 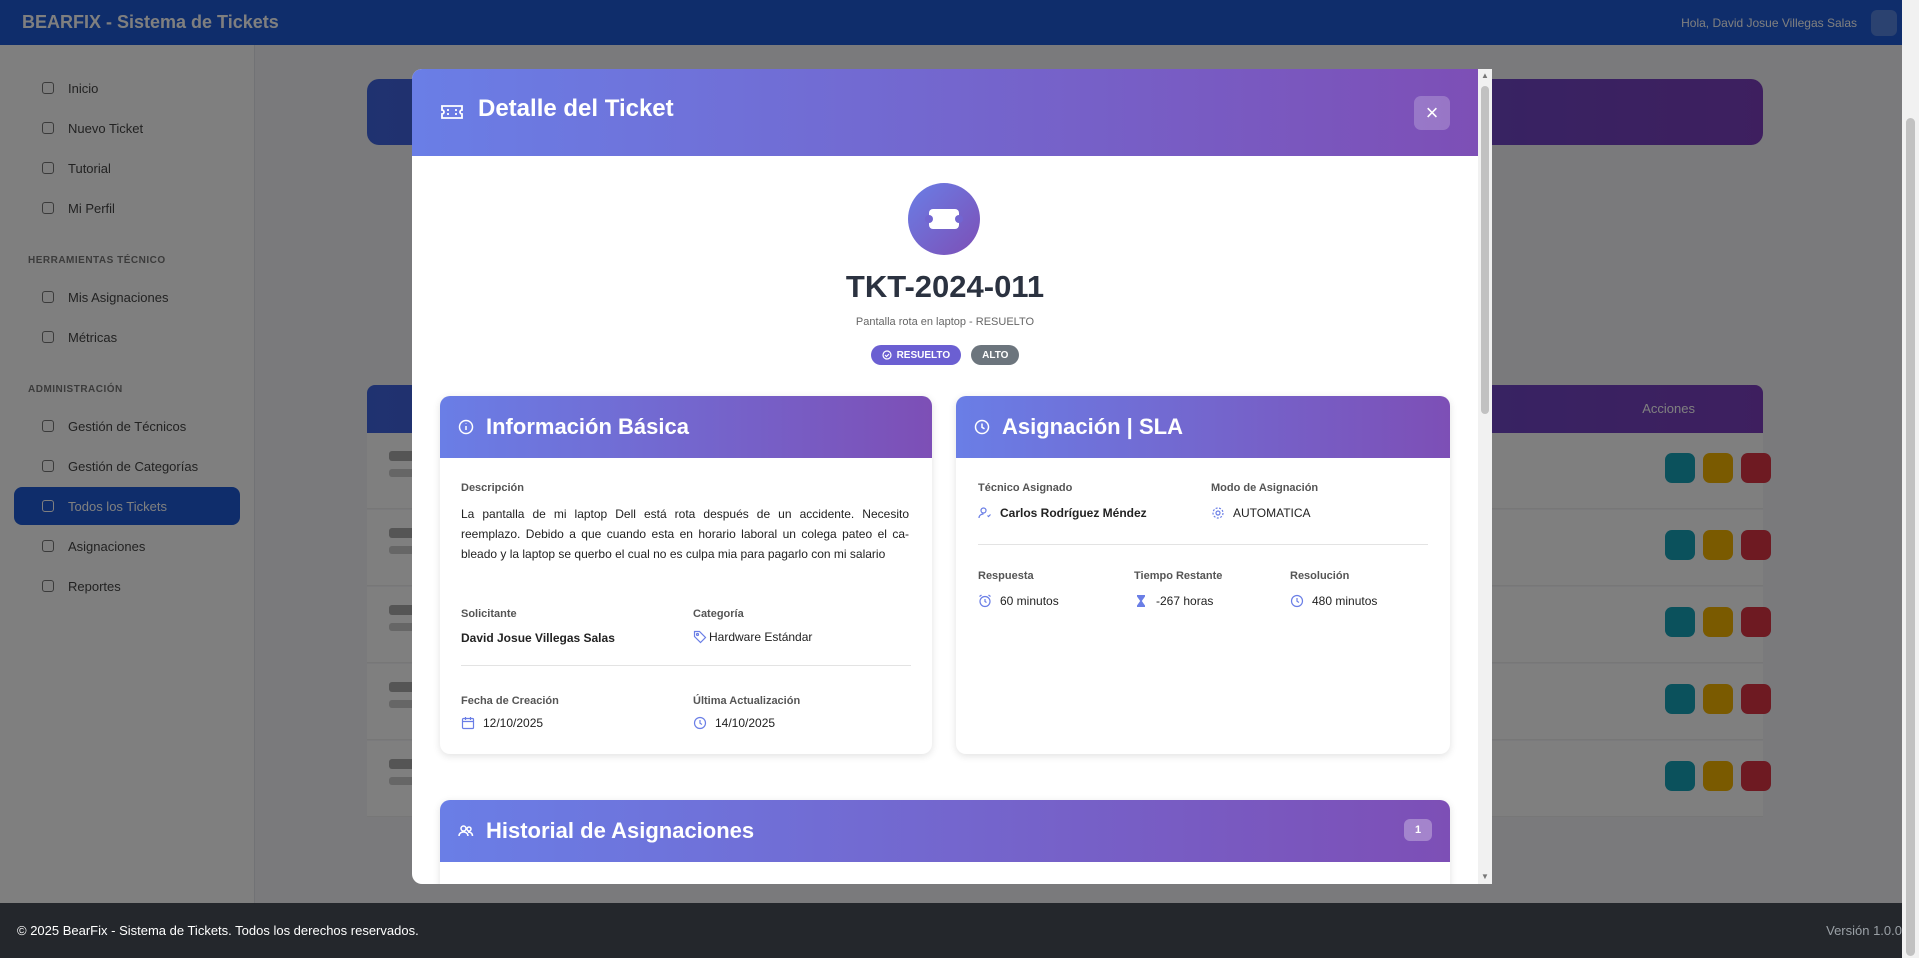 I want to click on user-cog-icon, so click(x=984, y=513).